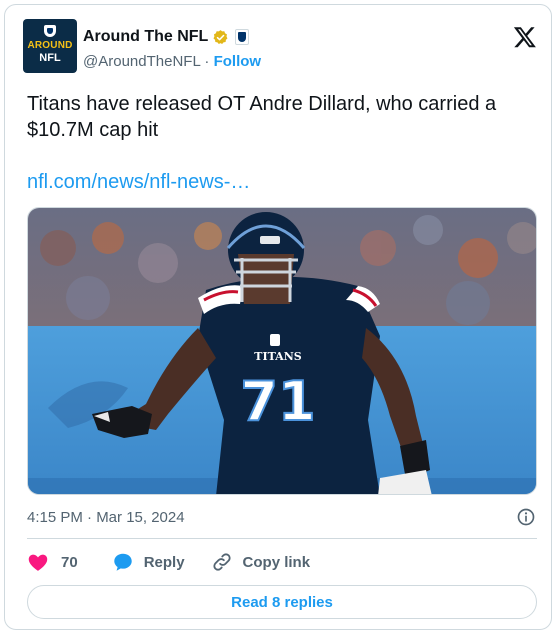 The width and height of the screenshot is (560, 638). Describe the element at coordinates (69, 562) in the screenshot. I see `like-count: 70` at that location.